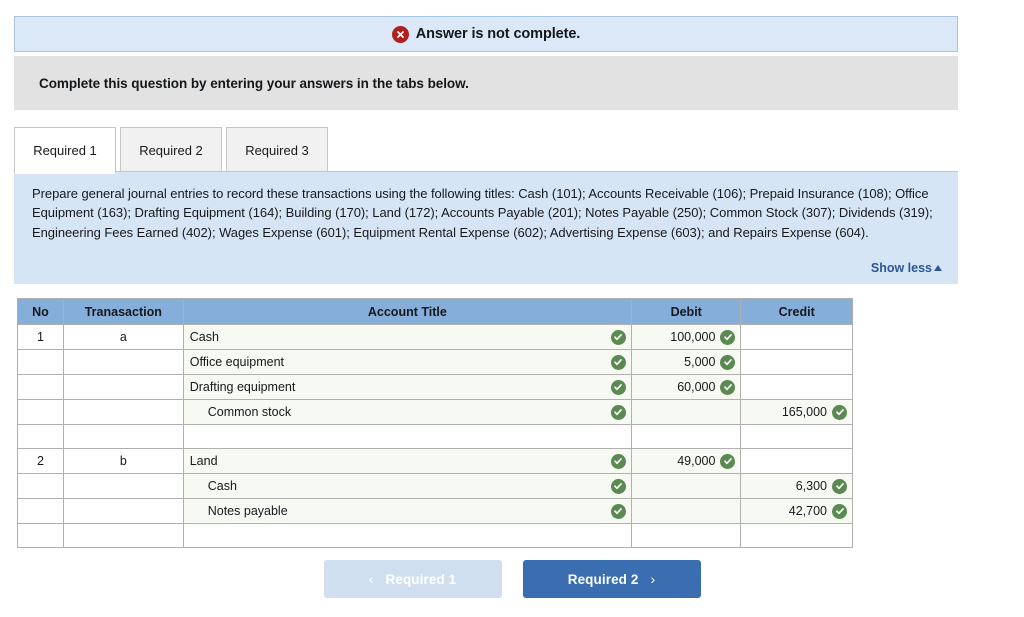 This screenshot has width=1024, height=617. I want to click on cell-debit: 5,000, so click(686, 362).